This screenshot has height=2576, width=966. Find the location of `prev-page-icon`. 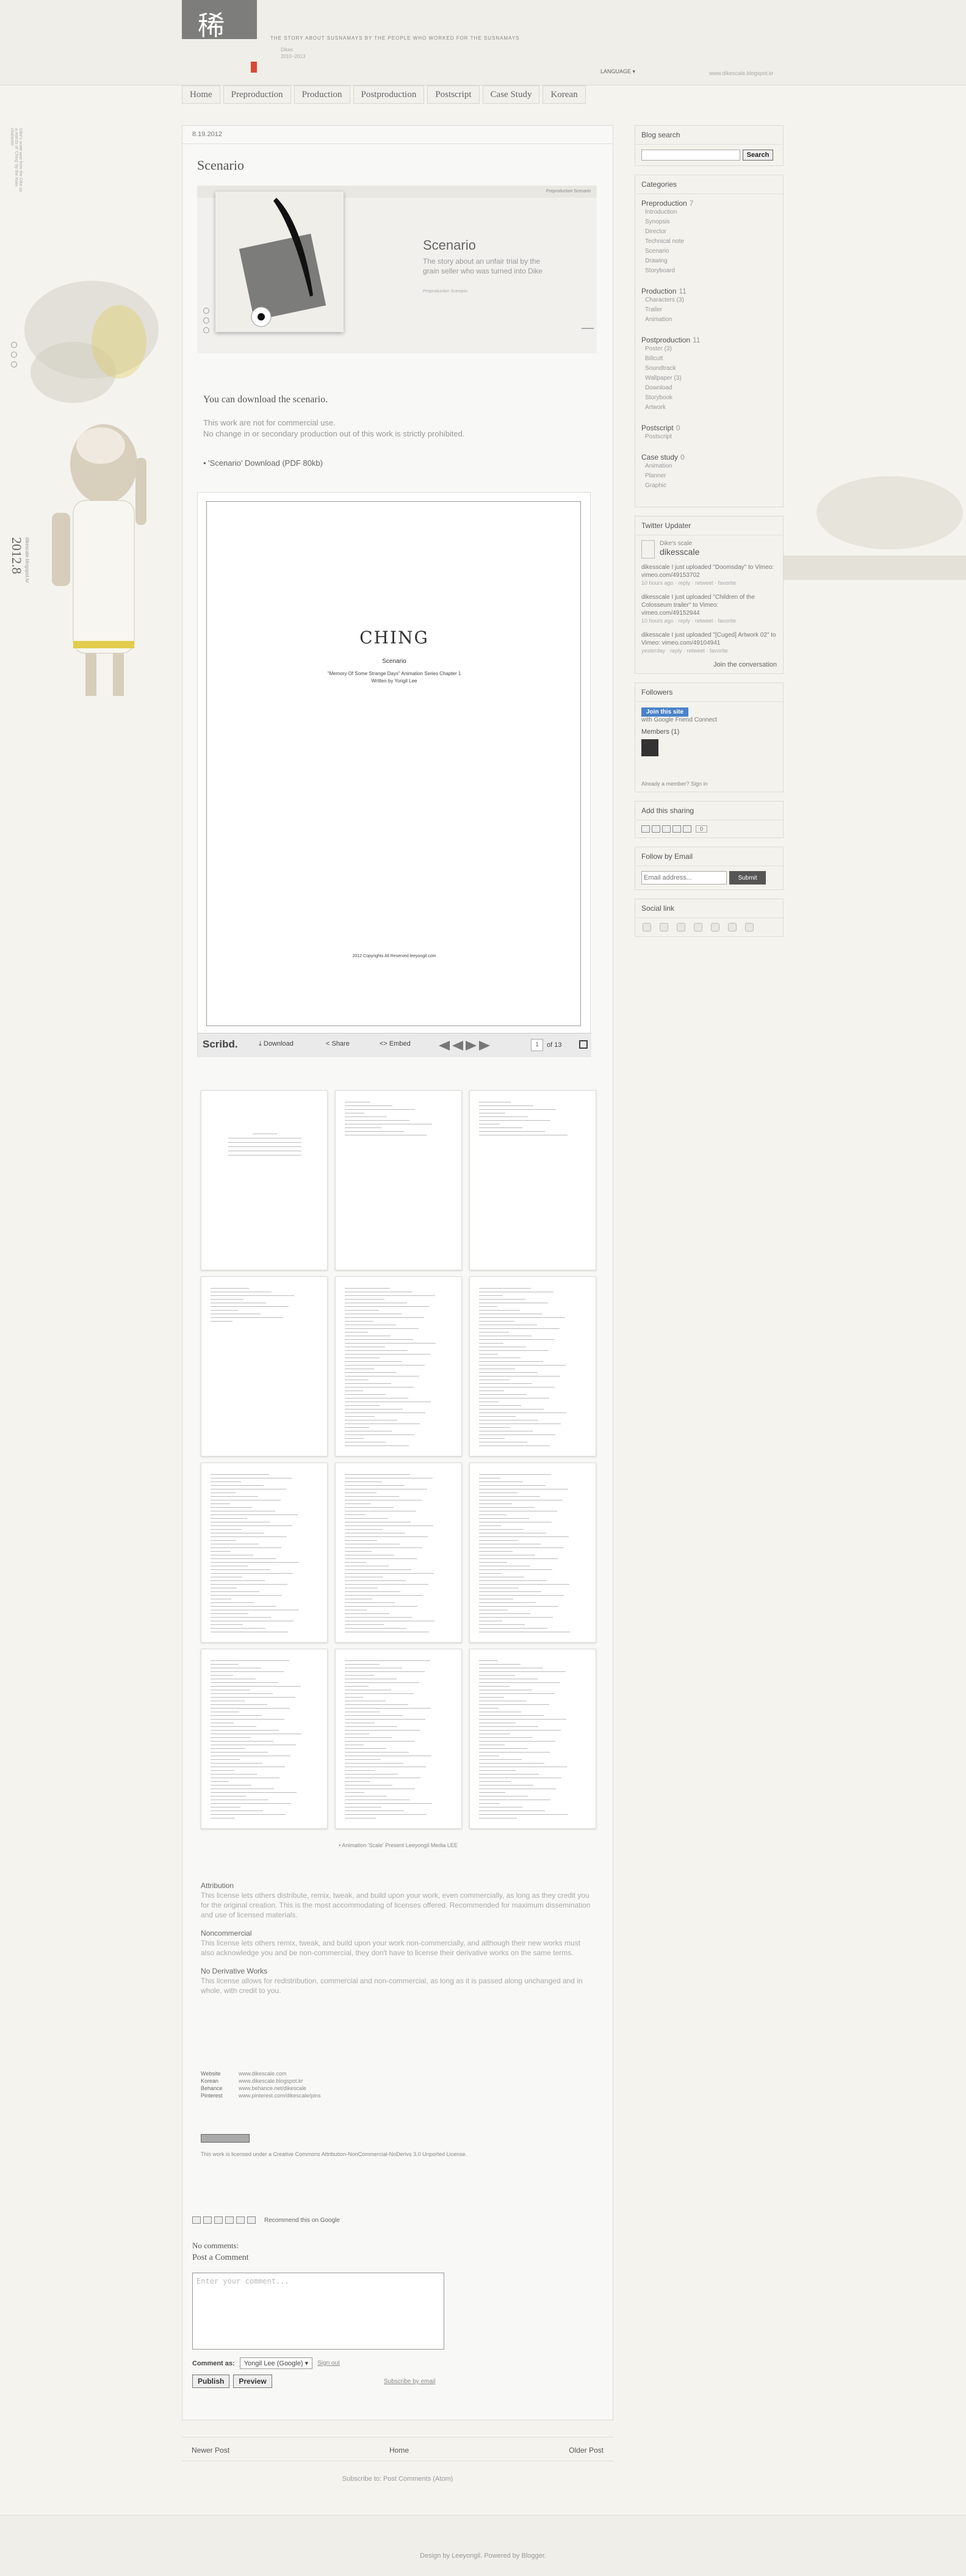

prev-page-icon is located at coordinates (457, 1046).